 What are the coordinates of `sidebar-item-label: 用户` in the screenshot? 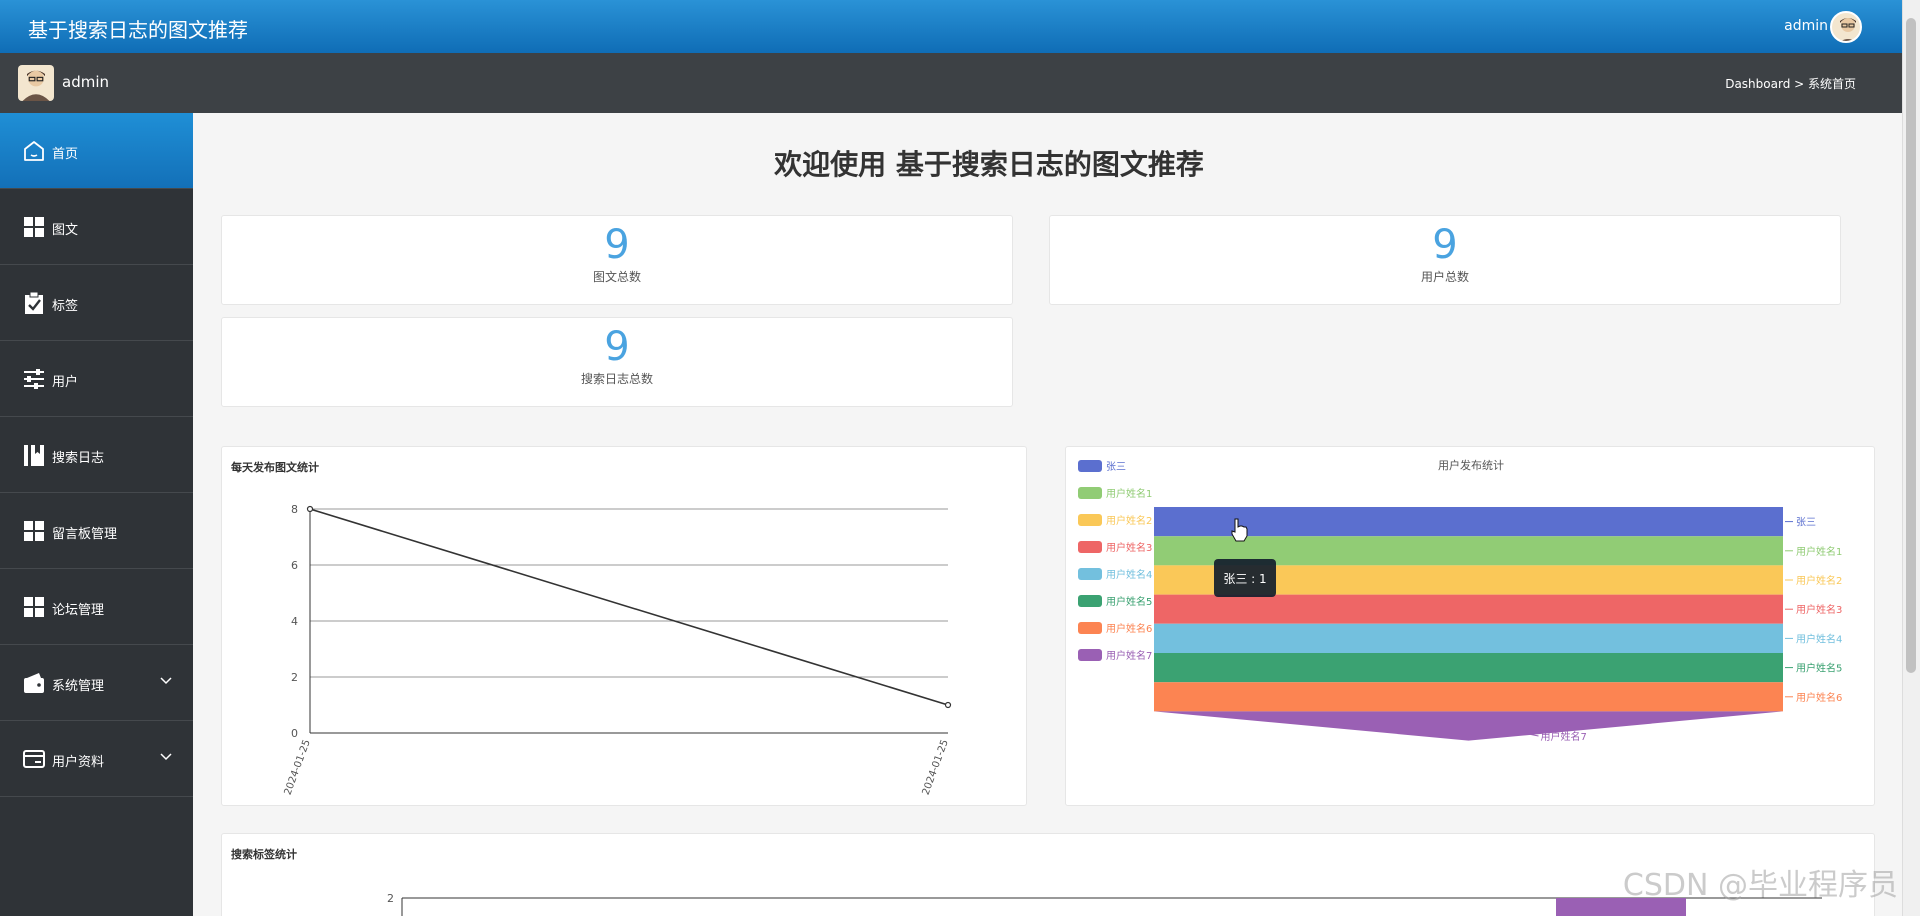 It's located at (65, 382).